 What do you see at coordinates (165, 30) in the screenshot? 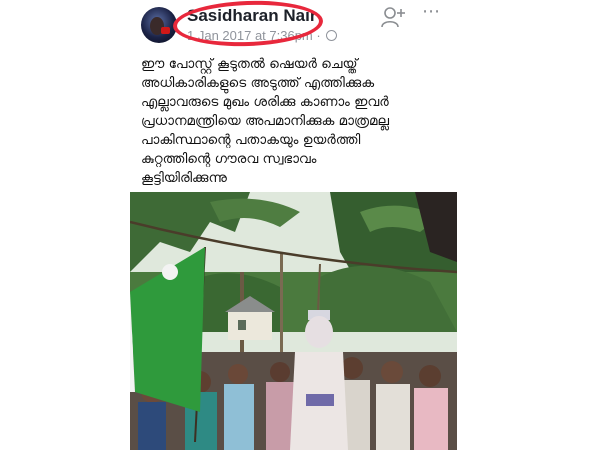
I see `avatar-mark` at bounding box center [165, 30].